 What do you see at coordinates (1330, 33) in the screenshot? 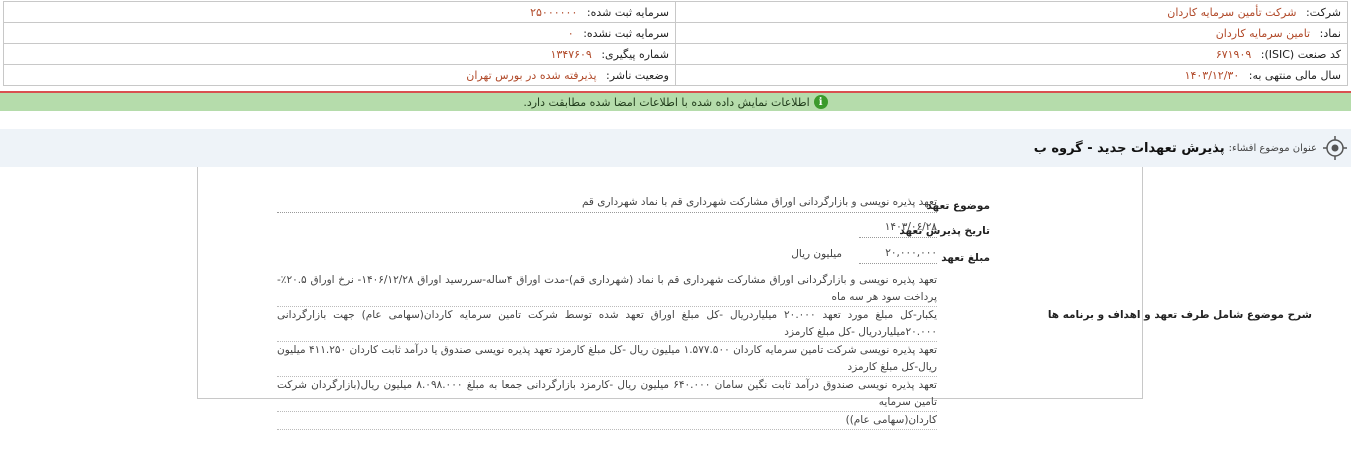
I see `symbol-label: نماد:` at bounding box center [1330, 33].